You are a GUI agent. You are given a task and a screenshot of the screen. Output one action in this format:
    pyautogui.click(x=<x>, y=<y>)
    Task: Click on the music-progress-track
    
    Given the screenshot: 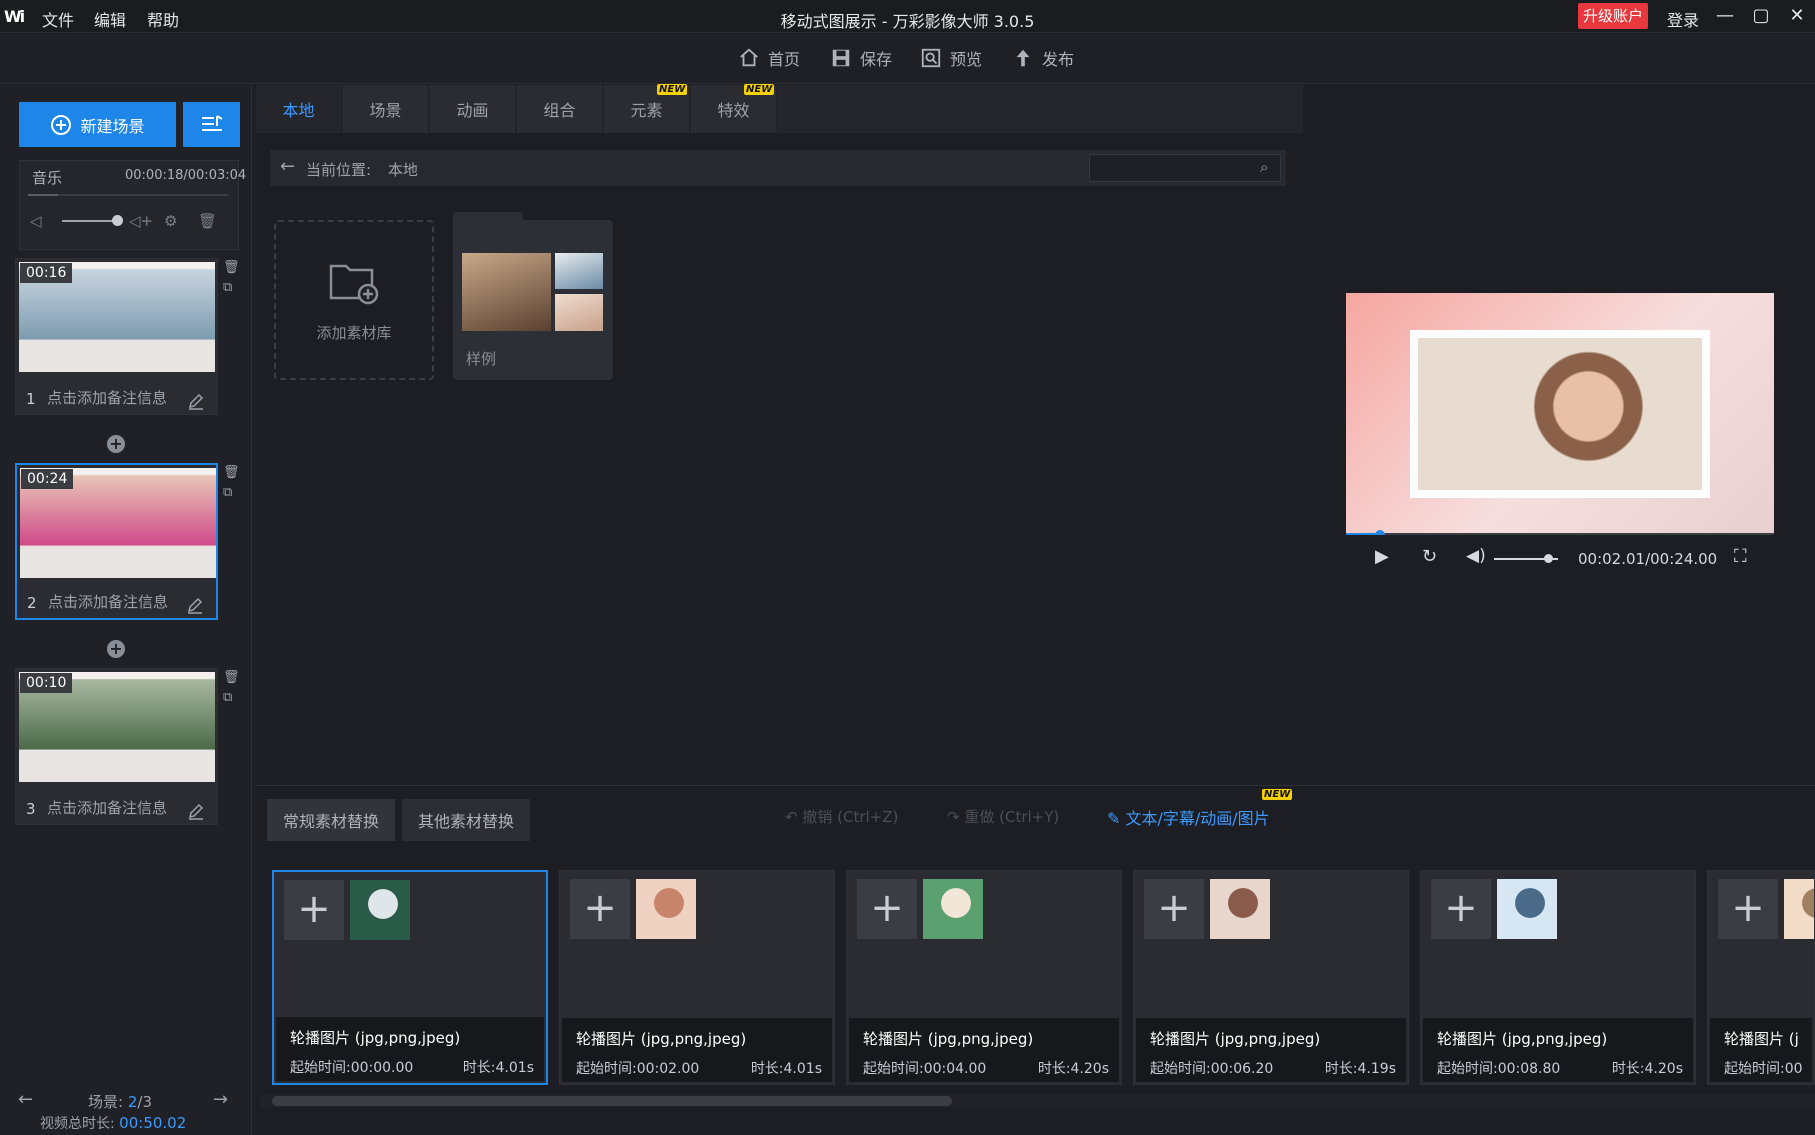 What is the action you would take?
    pyautogui.click(x=128, y=195)
    